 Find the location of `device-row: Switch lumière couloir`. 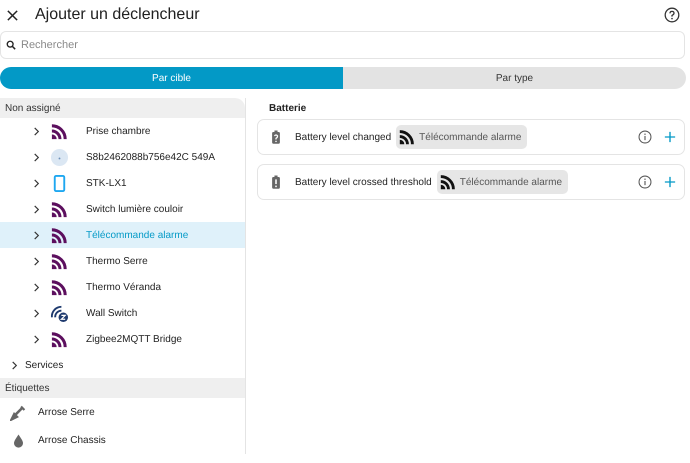

device-row: Switch lumière couloir is located at coordinates (122, 209).